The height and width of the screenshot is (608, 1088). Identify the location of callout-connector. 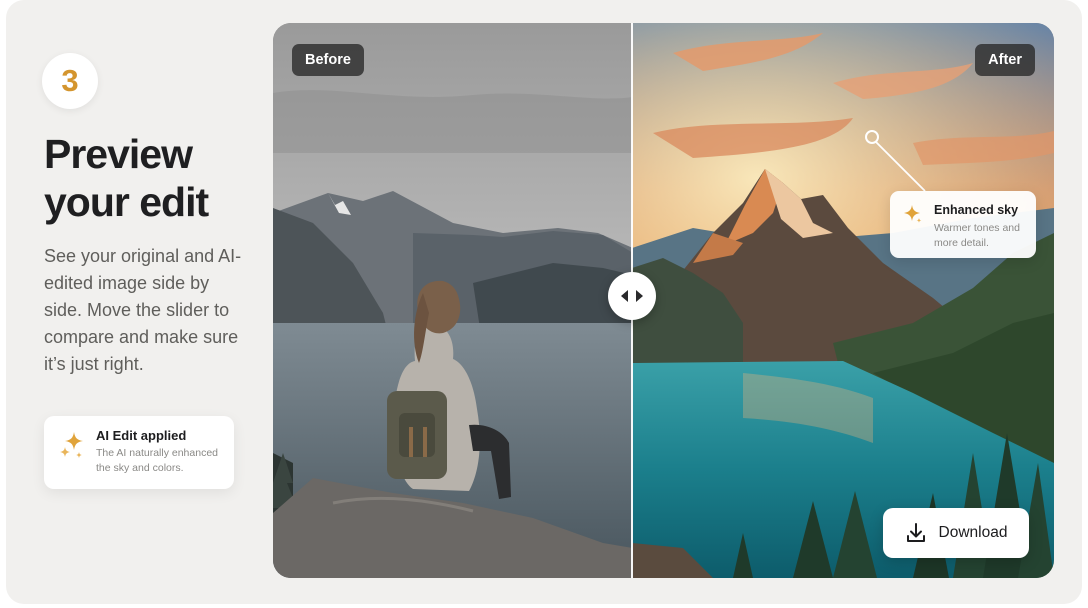
(895, 161).